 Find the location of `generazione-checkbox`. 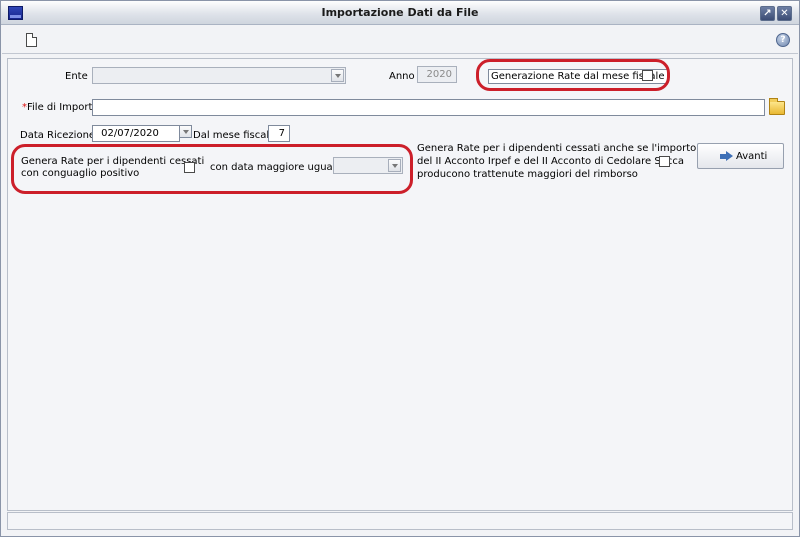

generazione-checkbox is located at coordinates (647, 75).